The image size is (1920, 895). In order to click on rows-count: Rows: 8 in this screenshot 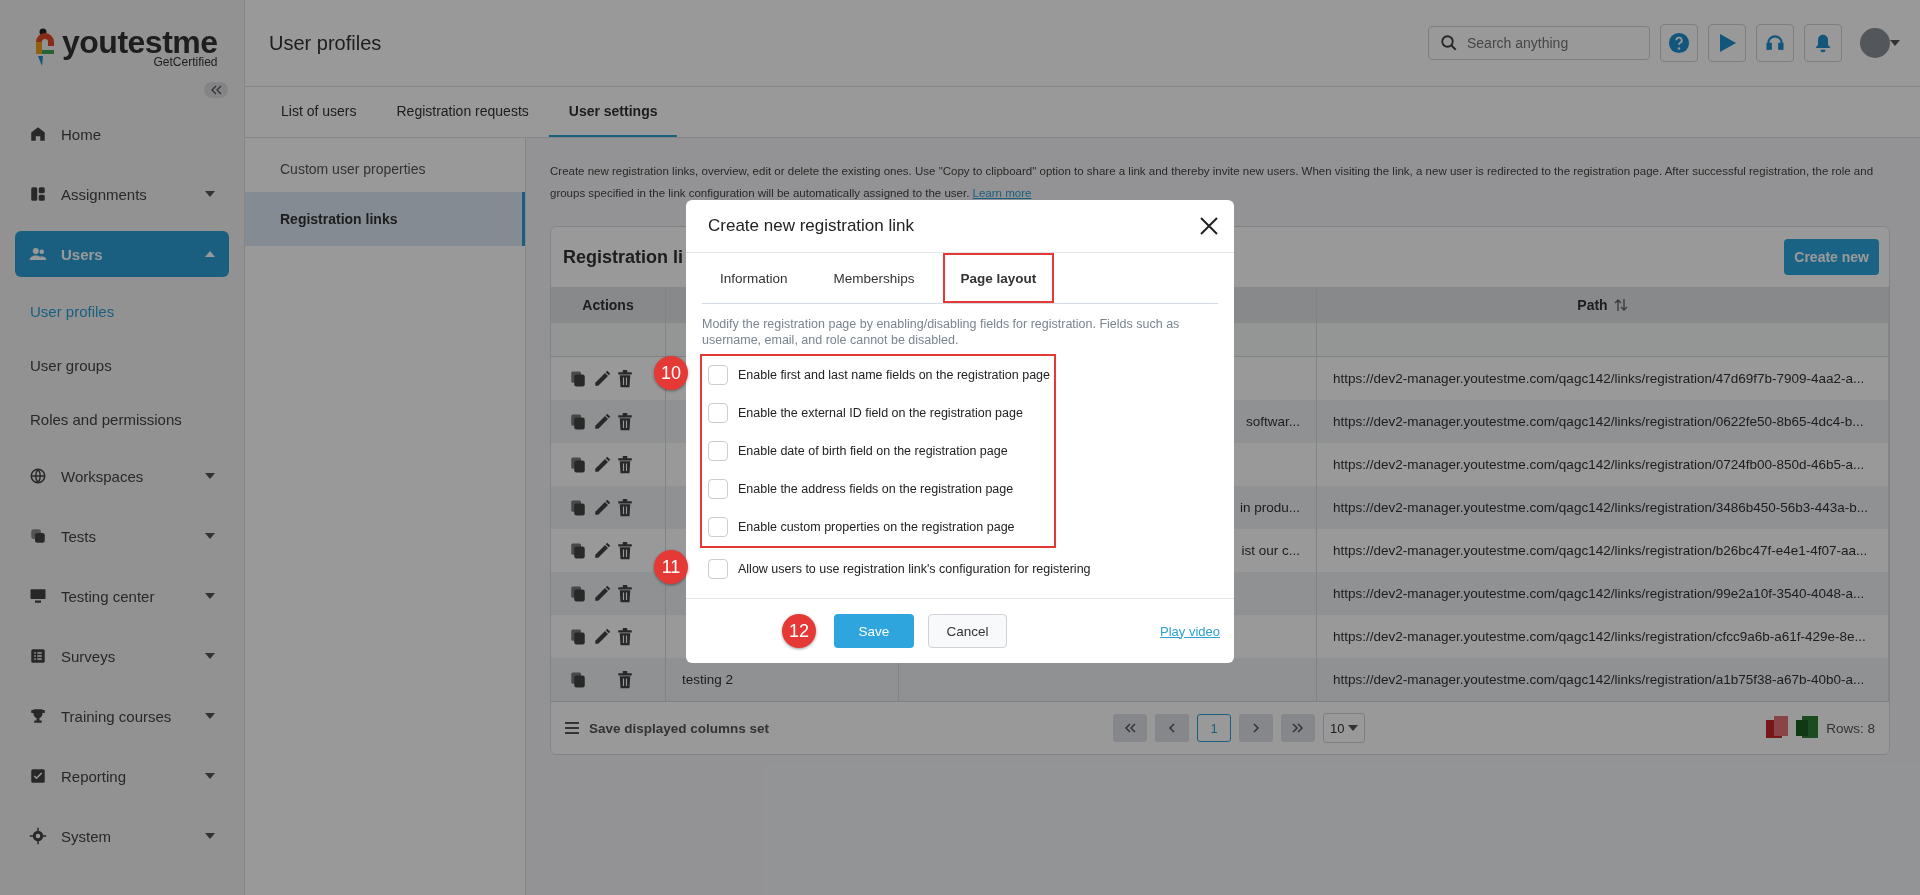, I will do `click(1850, 728)`.